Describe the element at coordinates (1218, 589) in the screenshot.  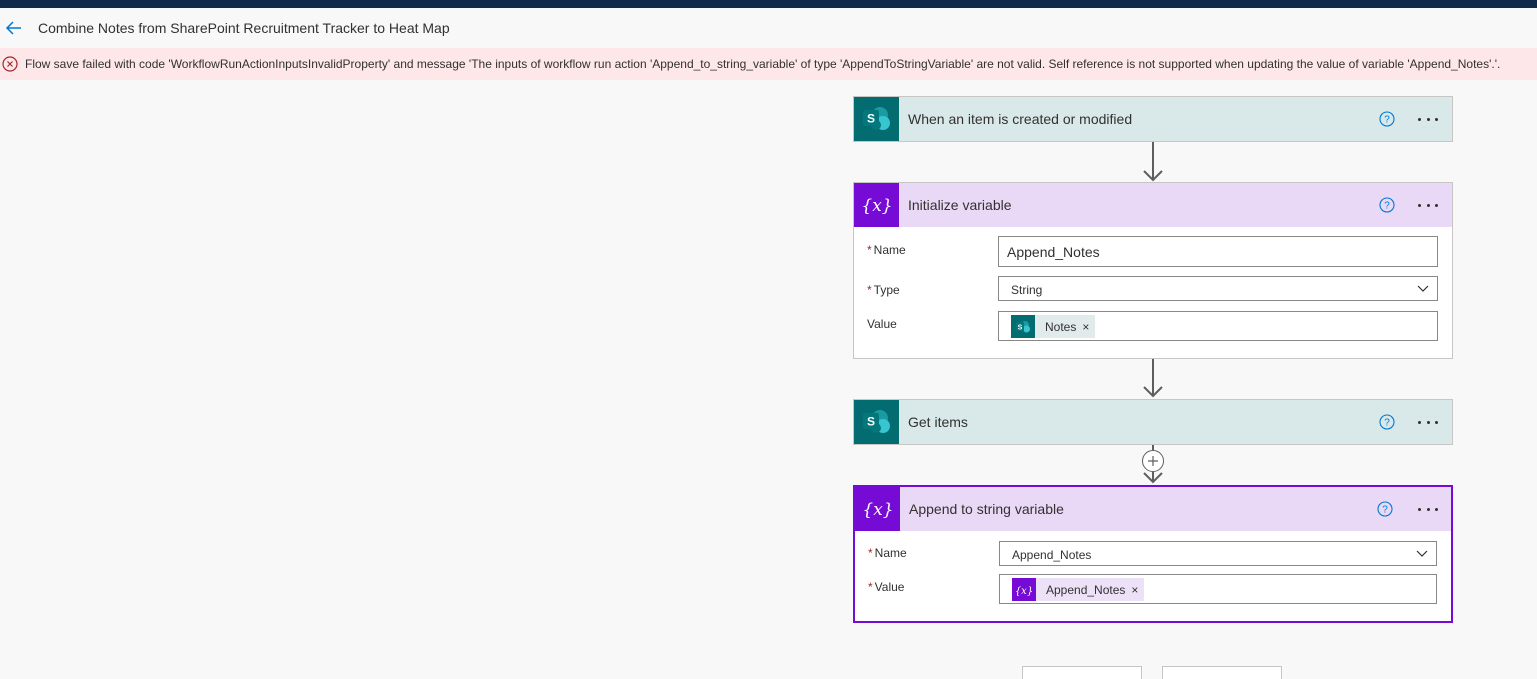
I see `append-value-input: {x} Append_Notes ×` at that location.